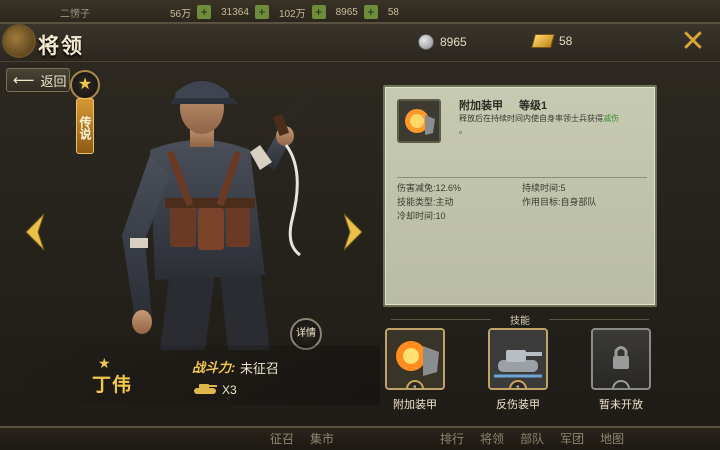 This screenshot has height=450, width=720. Describe the element at coordinates (559, 202) in the screenshot. I see `stat-target: 作用目标:自身部队` at that location.